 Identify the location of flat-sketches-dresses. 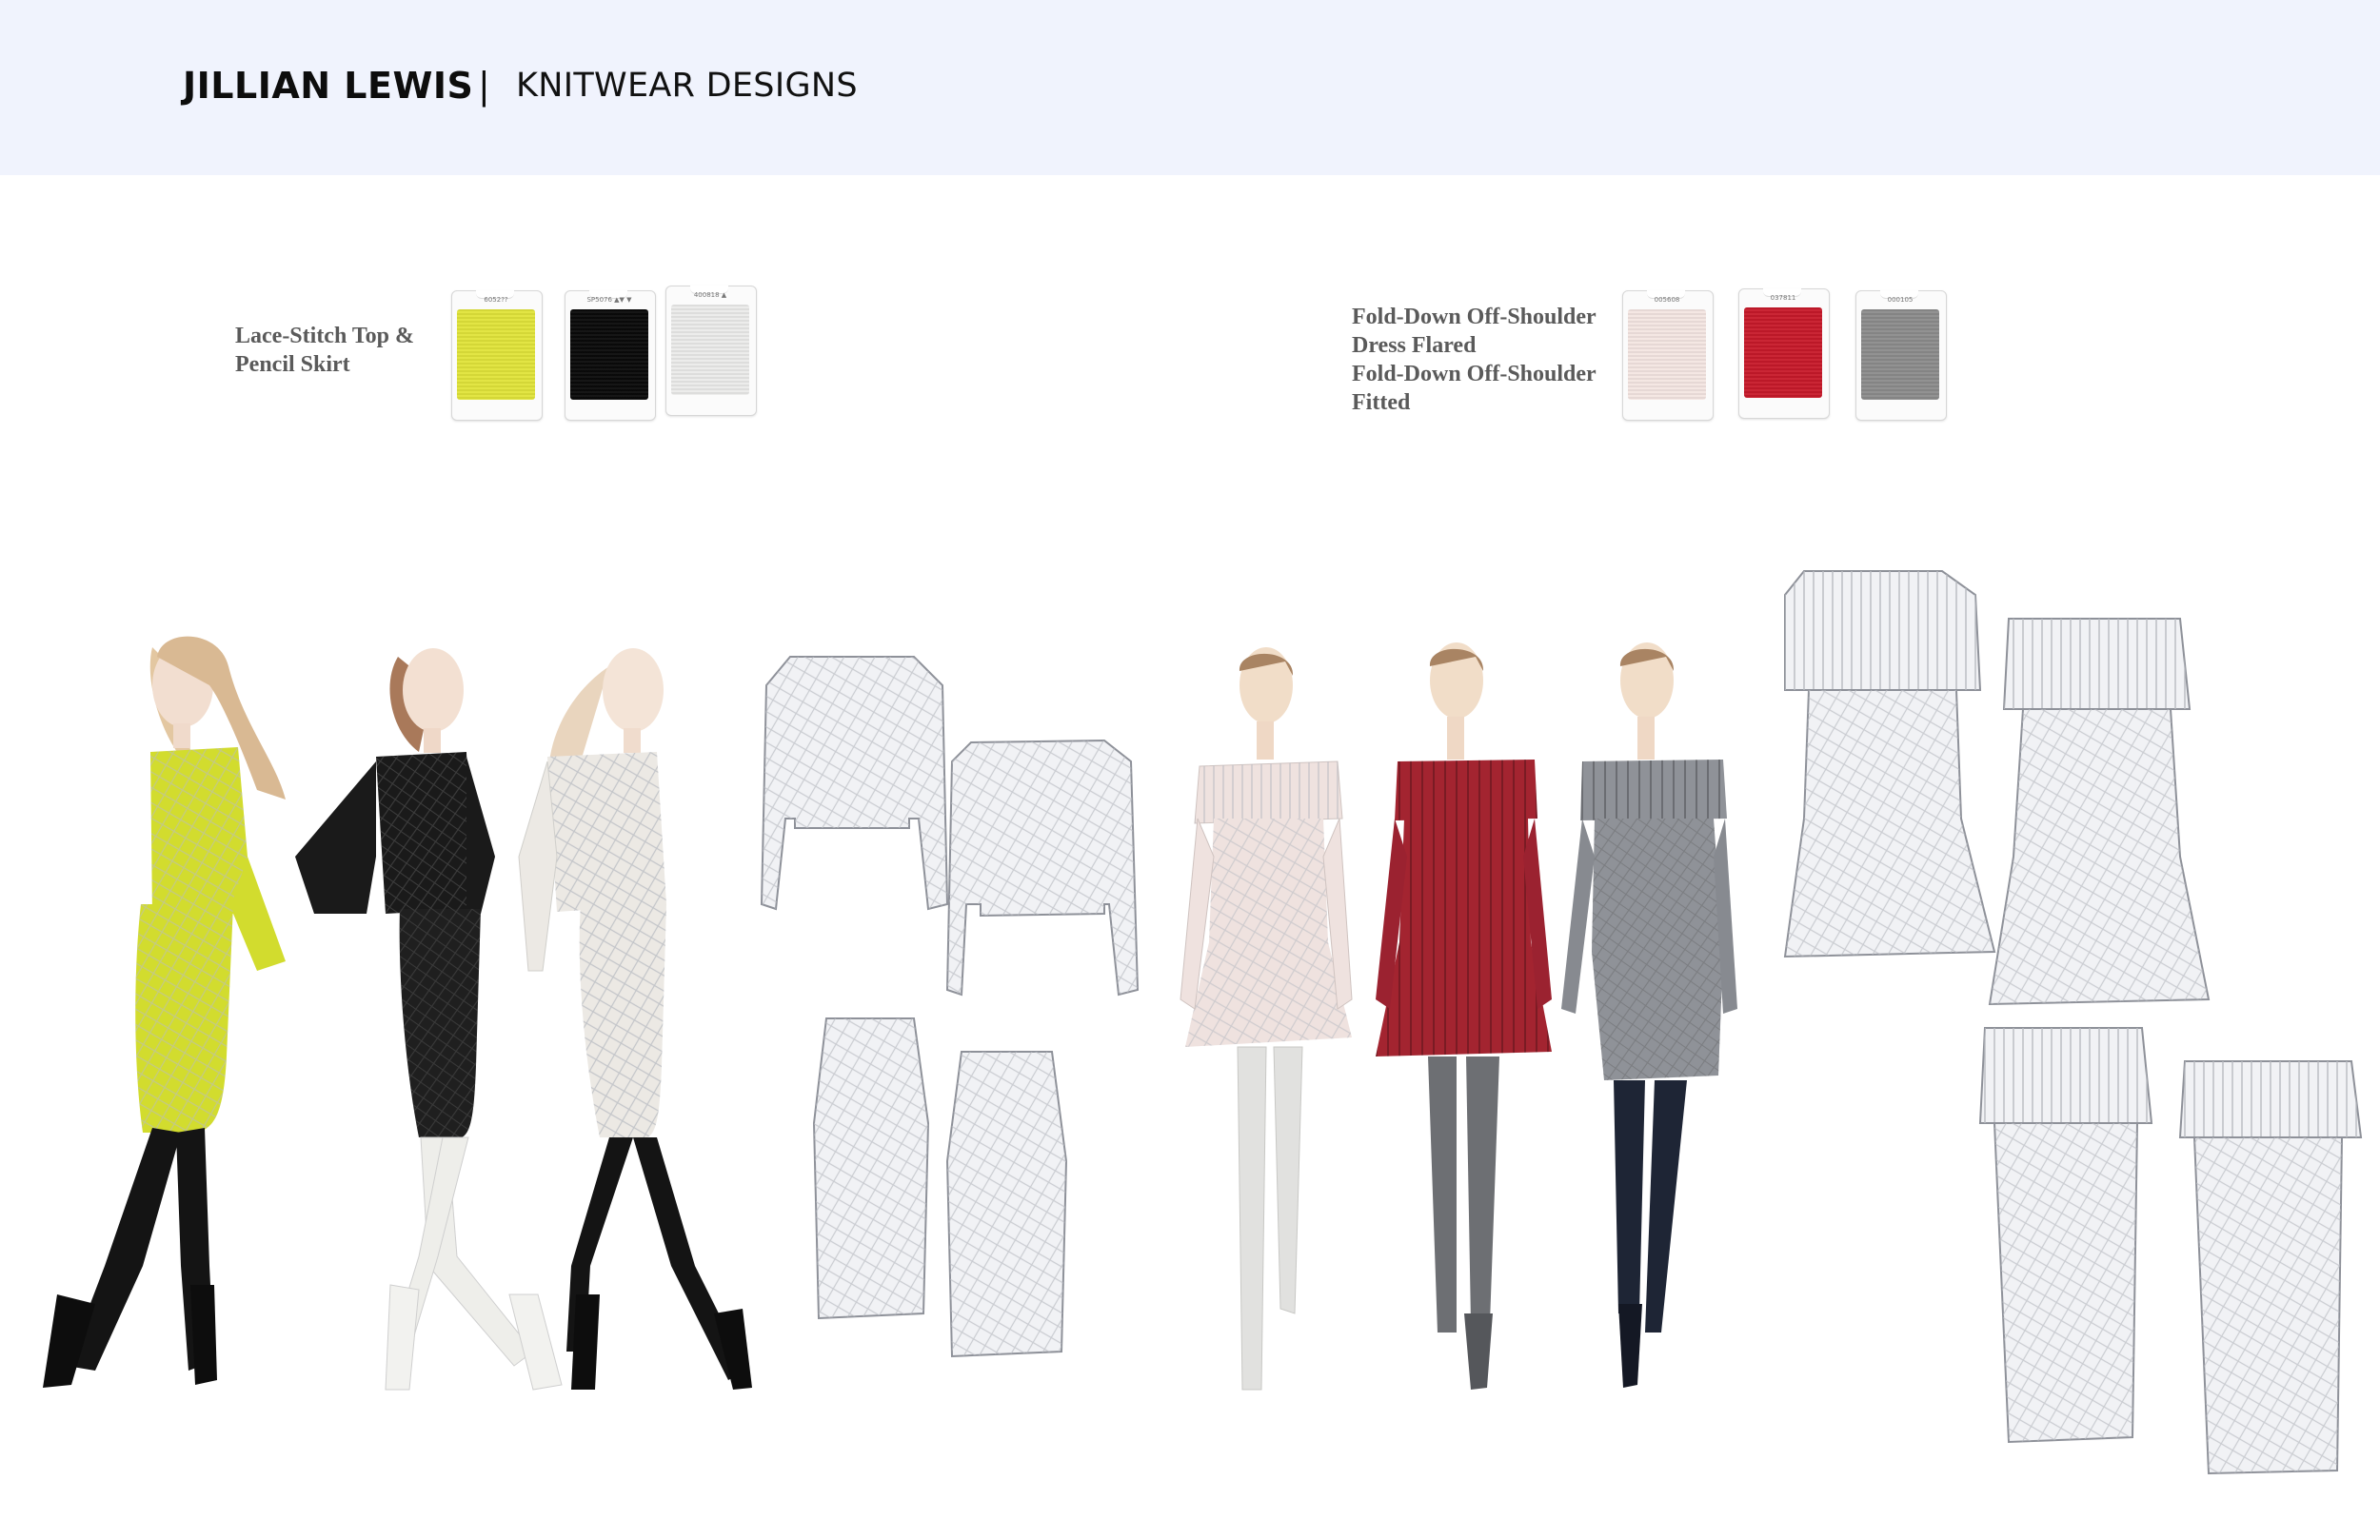
(2073, 1022).